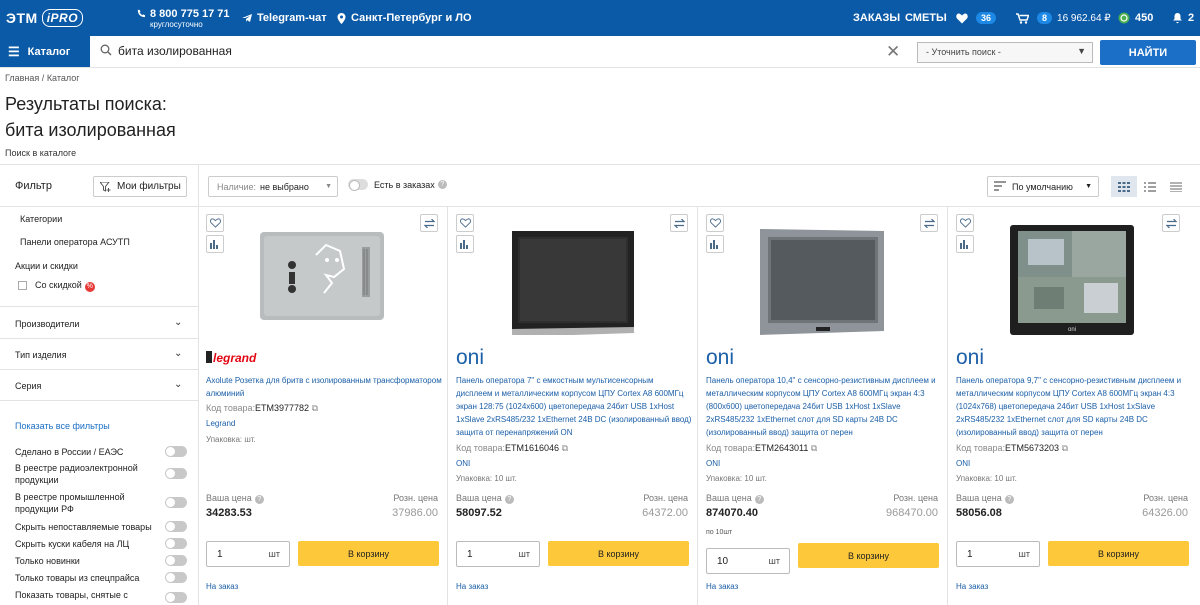 The width and height of the screenshot is (1200, 605). I want to click on search-in-catalog-link: Поиск в каталоге, so click(40, 153).